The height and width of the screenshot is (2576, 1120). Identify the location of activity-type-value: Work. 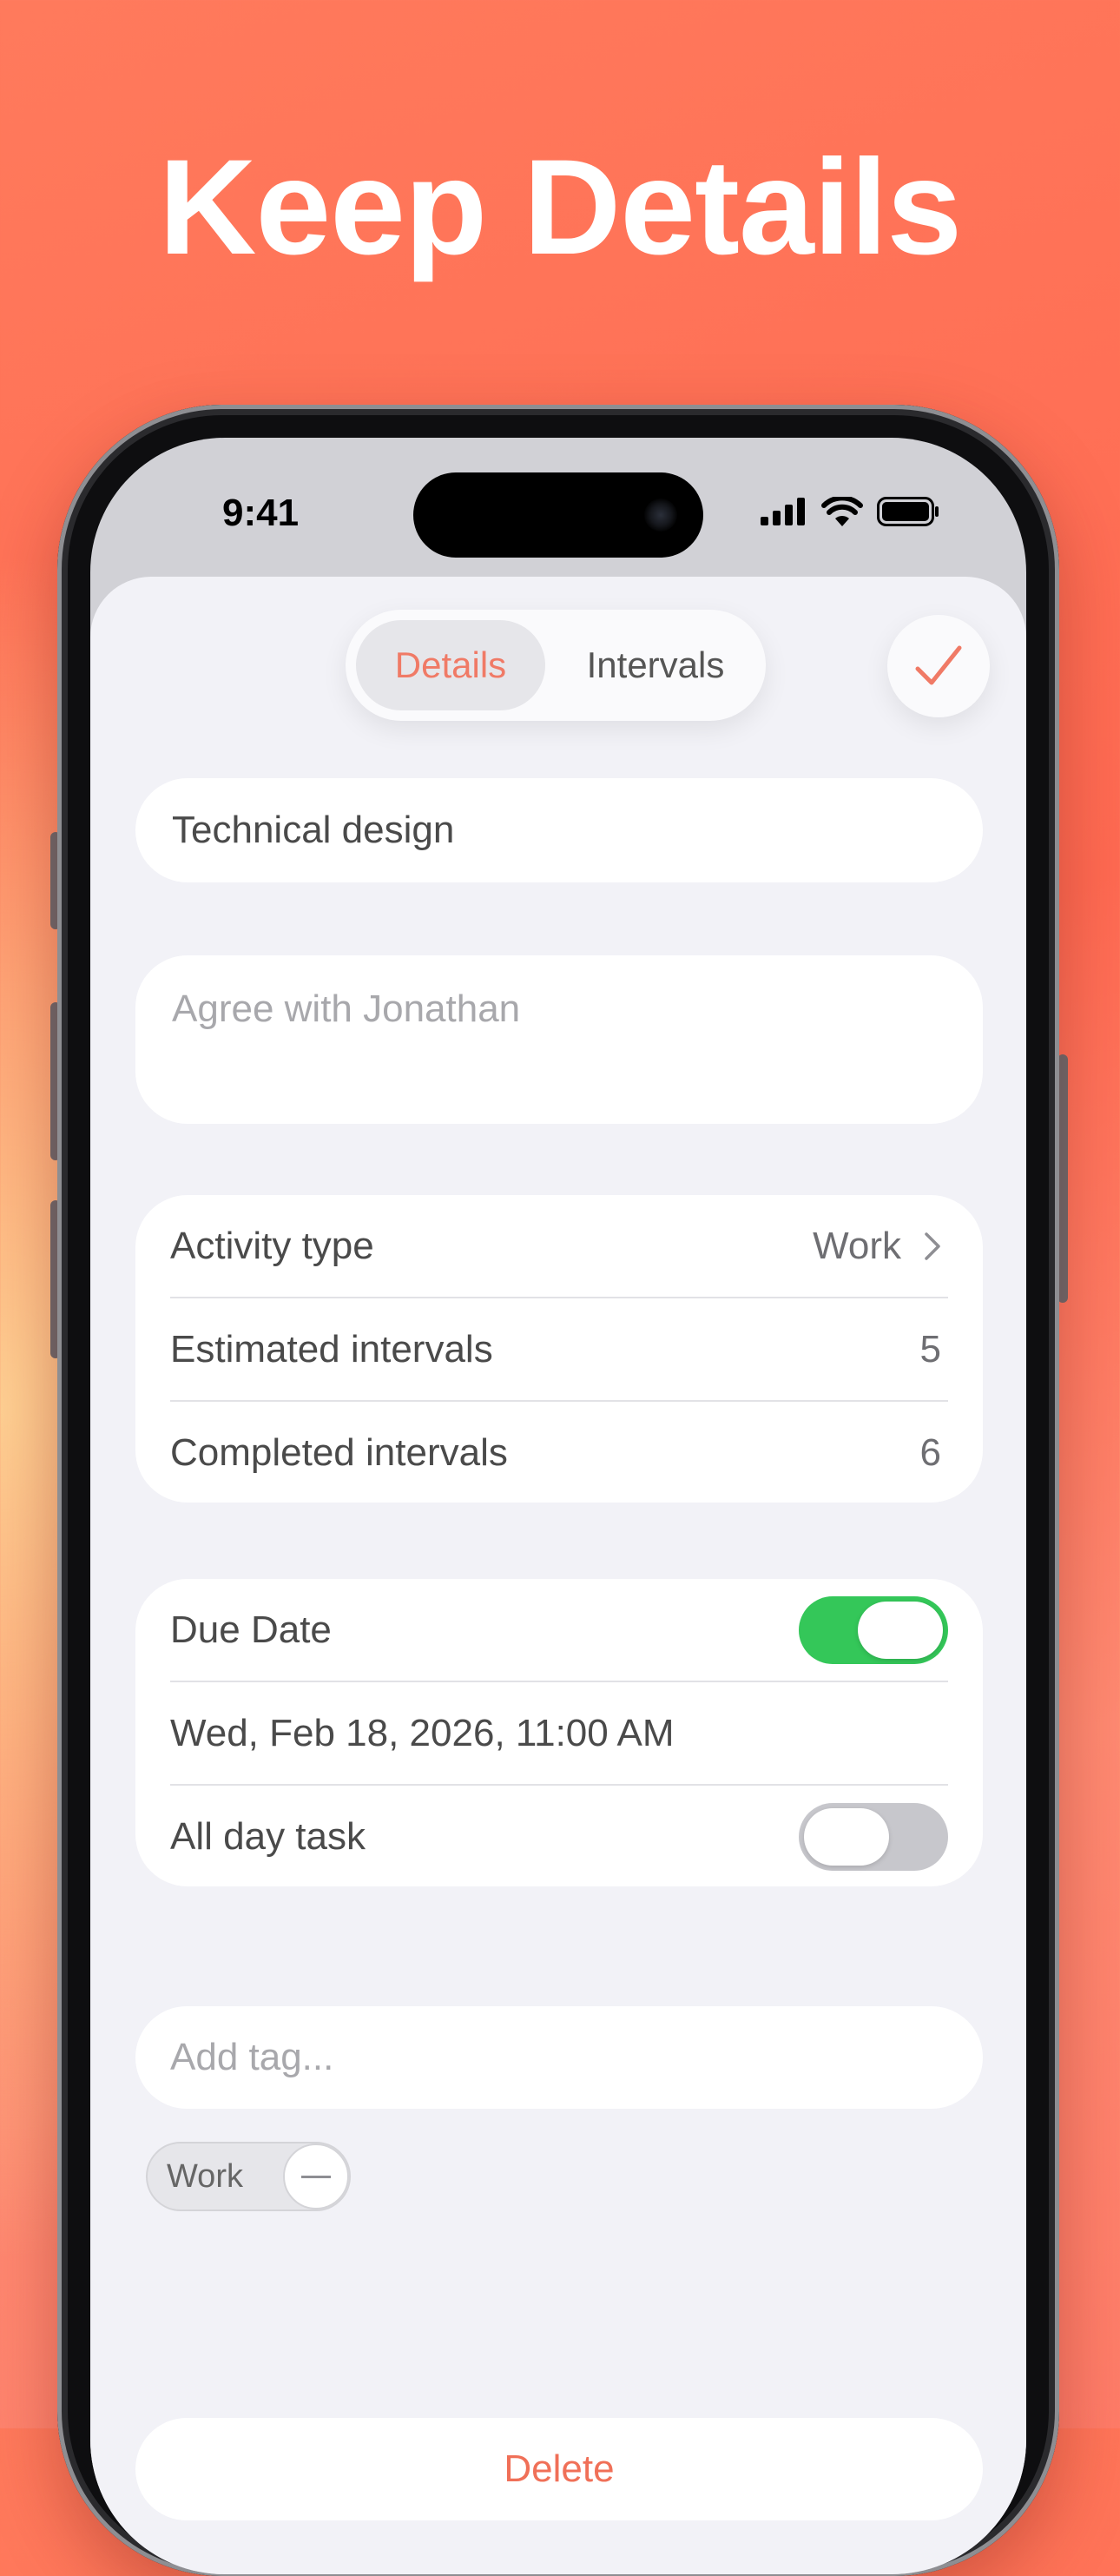
(857, 1246).